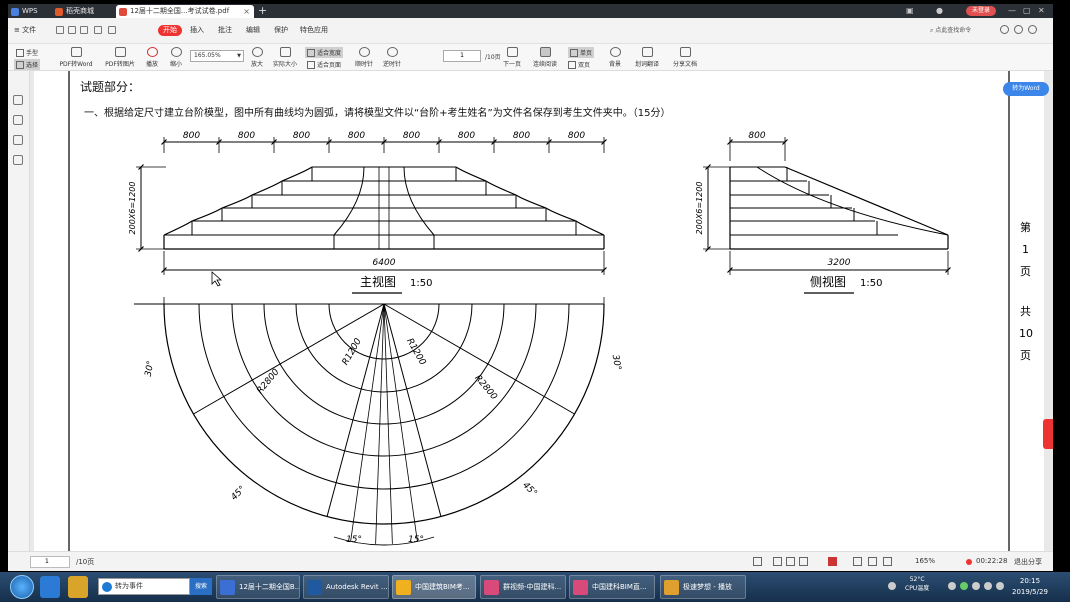  I want to click on tab-store: 稻壳商城, so click(82, 11).